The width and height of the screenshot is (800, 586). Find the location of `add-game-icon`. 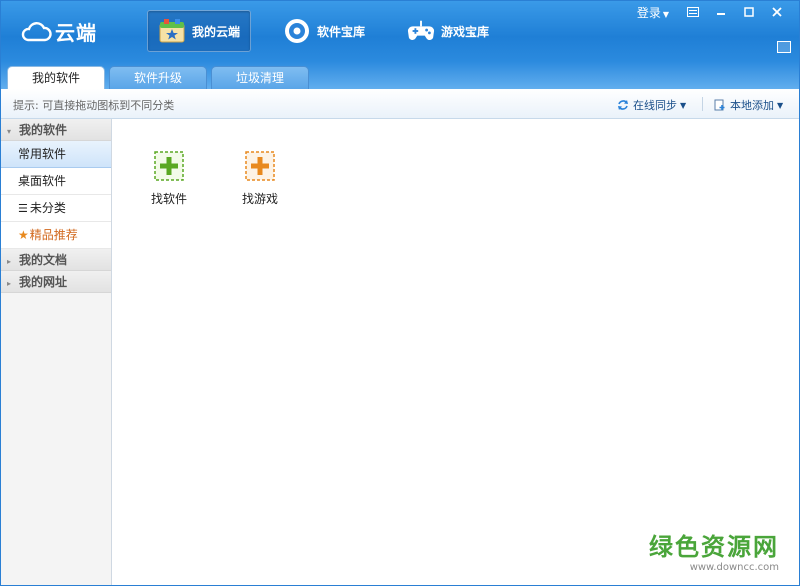

add-game-icon is located at coordinates (260, 166).